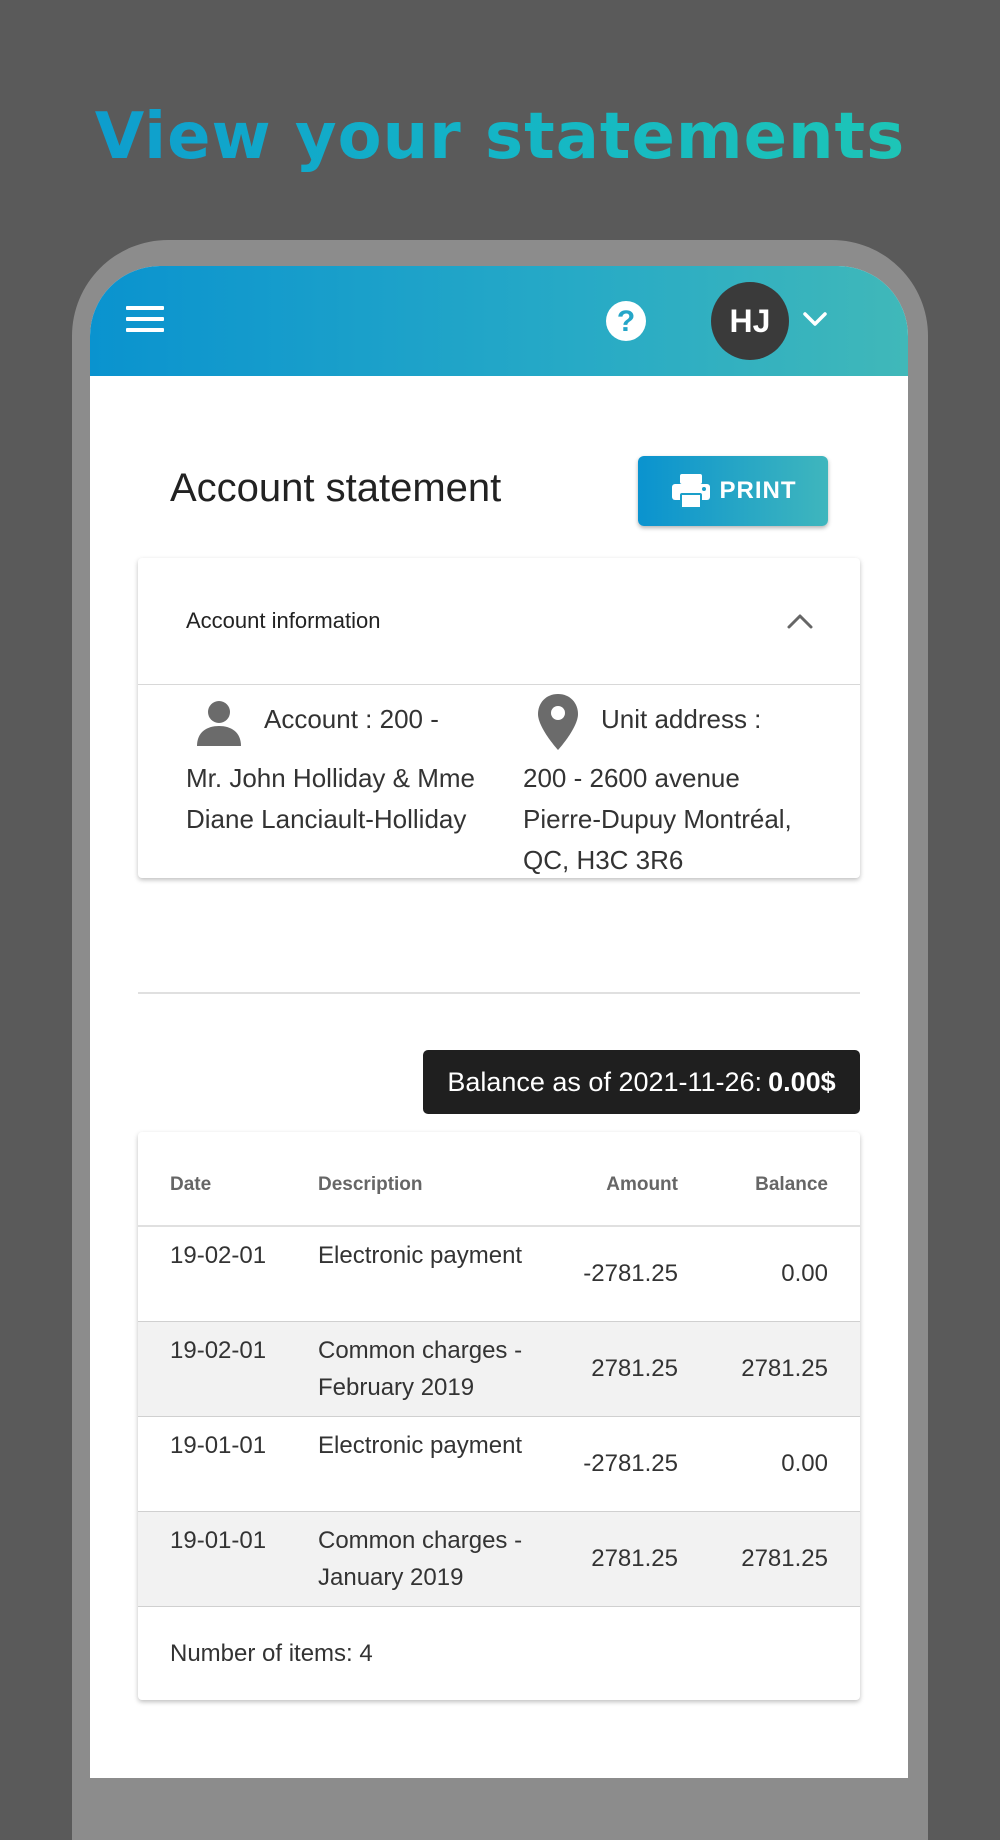 This screenshot has width=1000, height=1840. I want to click on page-title: Account statement, so click(336, 488).